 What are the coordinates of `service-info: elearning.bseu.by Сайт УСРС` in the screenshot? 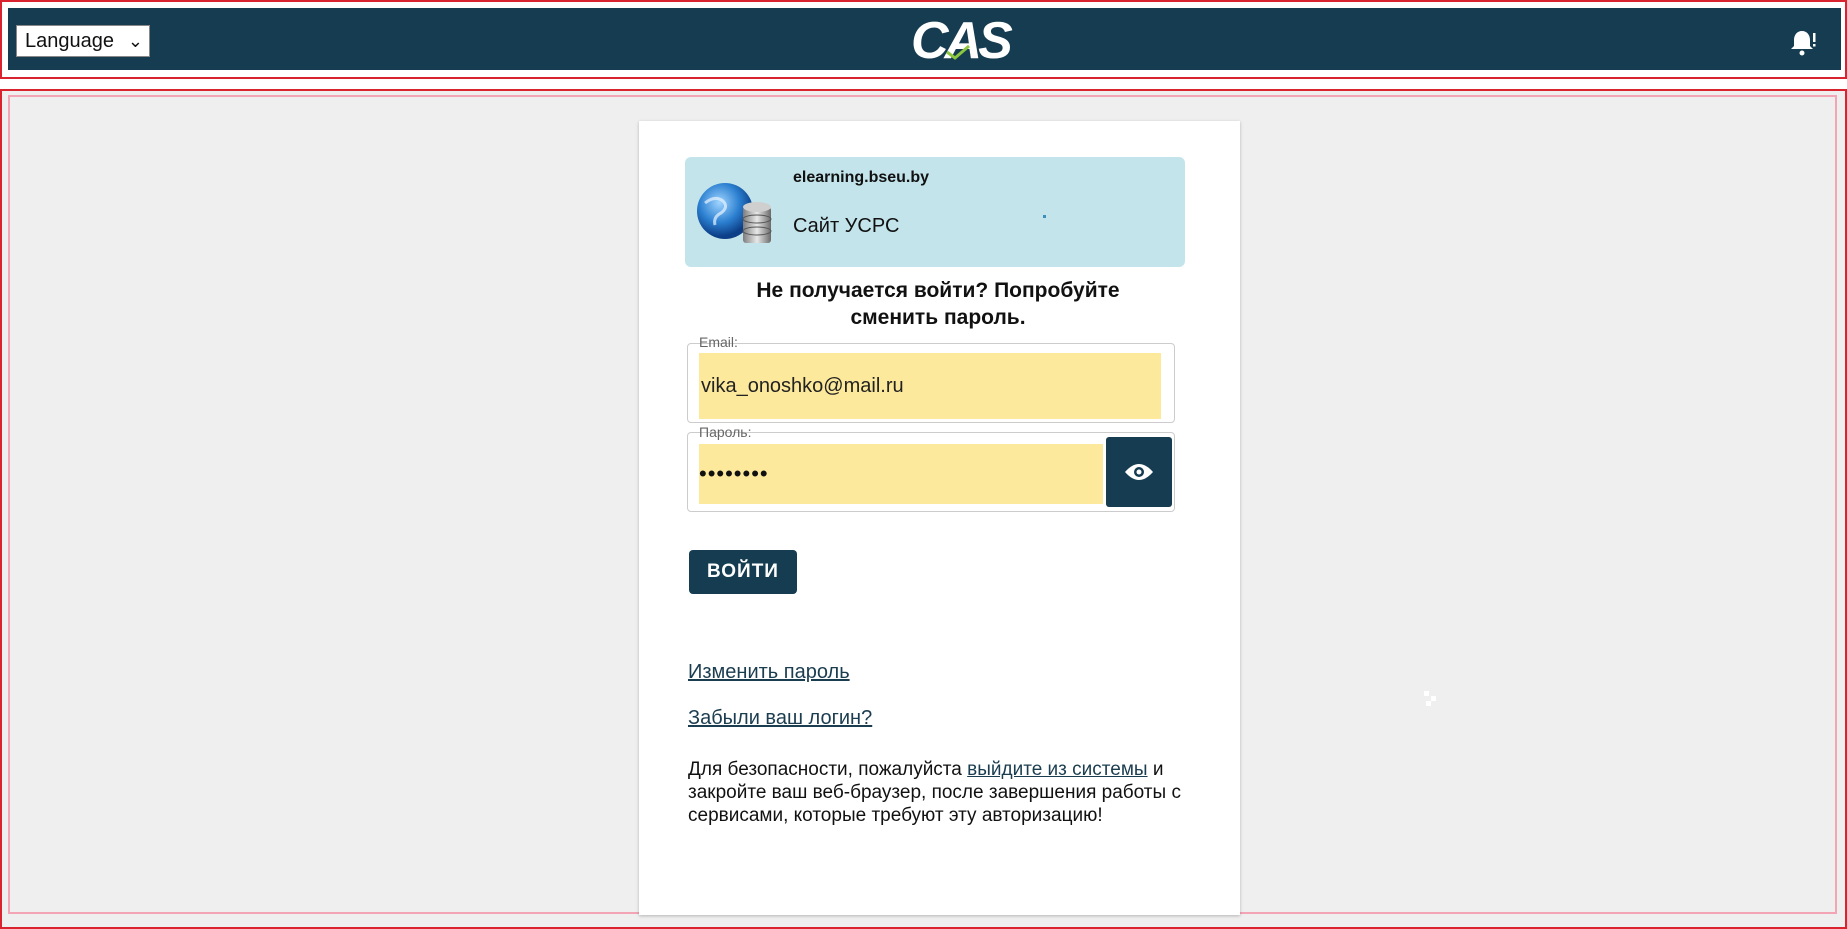 It's located at (935, 212).